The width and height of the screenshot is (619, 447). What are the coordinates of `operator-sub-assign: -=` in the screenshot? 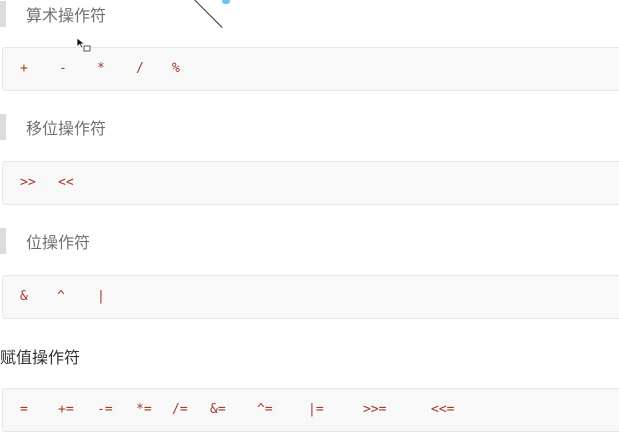 It's located at (105, 409).